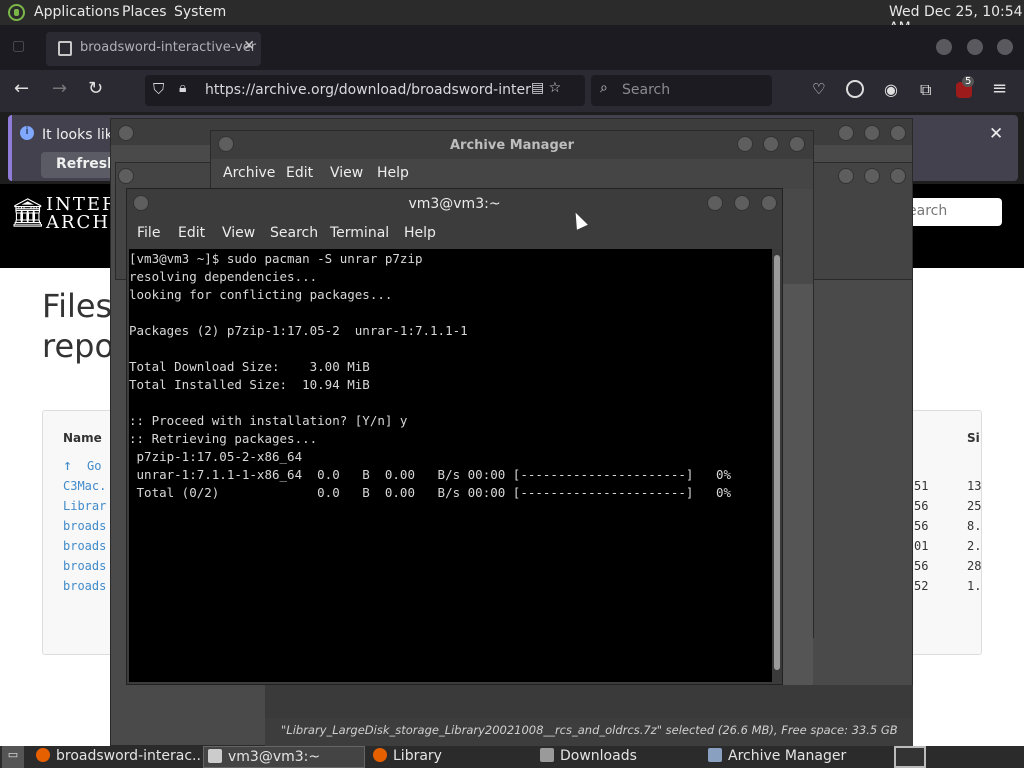 The image size is (1024, 768). What do you see at coordinates (818, 89) in the screenshot?
I see `pocket-icon: ♡` at bounding box center [818, 89].